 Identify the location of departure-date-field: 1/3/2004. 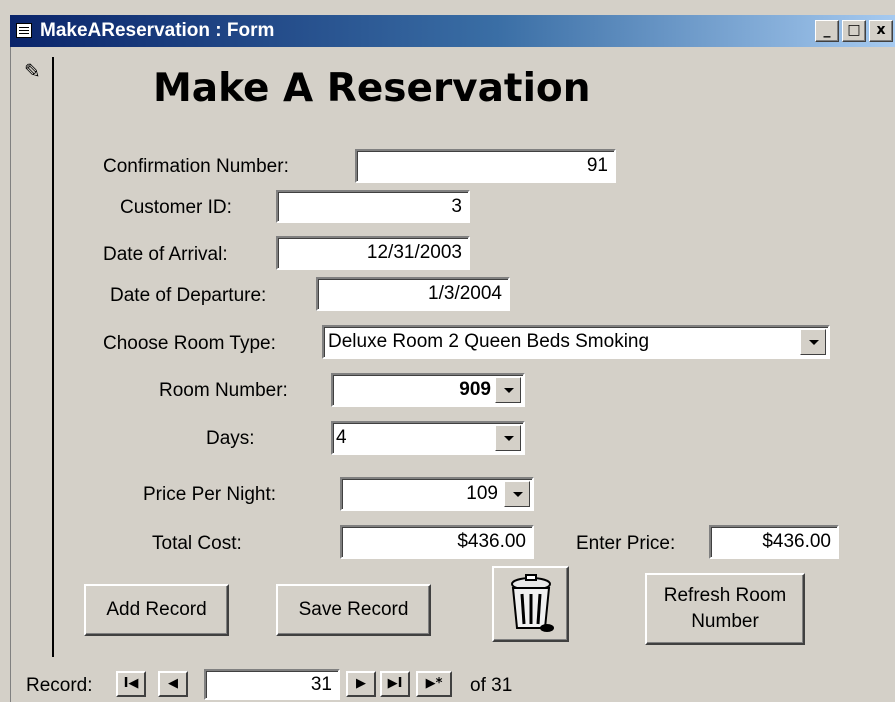
(413, 294).